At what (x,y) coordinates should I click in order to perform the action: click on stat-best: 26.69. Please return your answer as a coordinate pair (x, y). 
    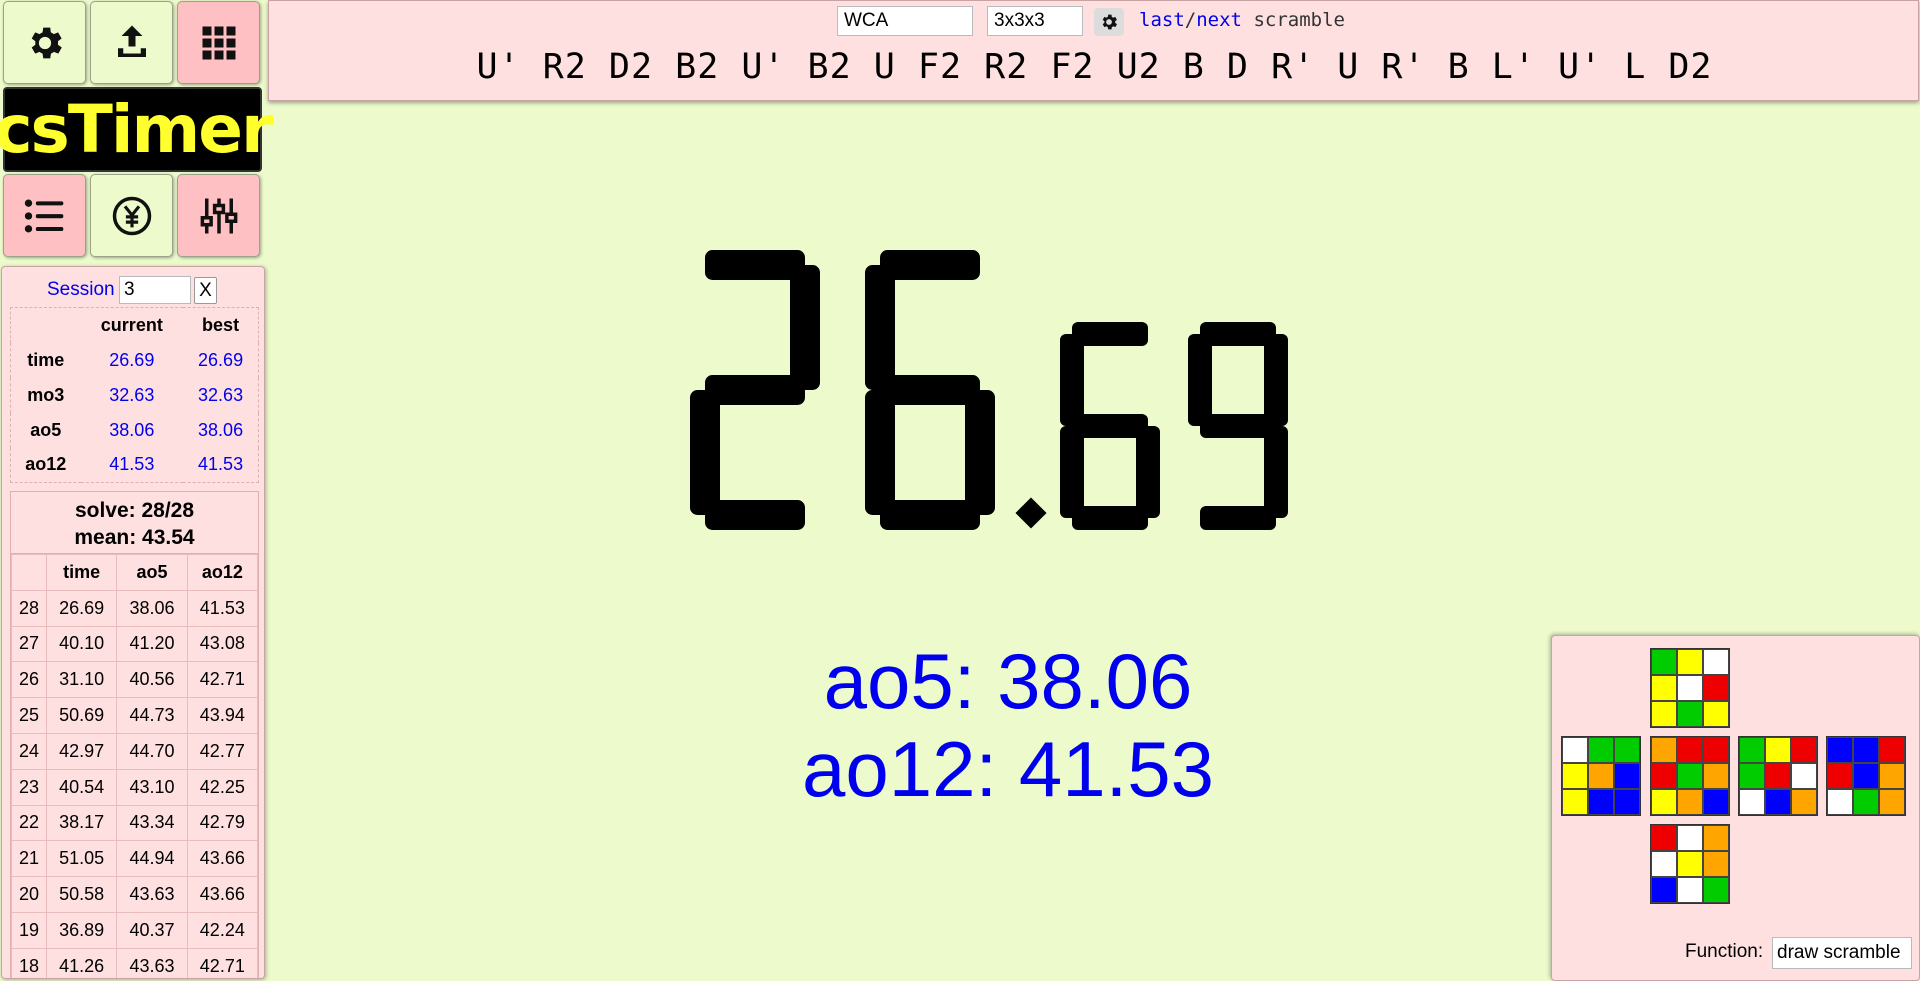
    Looking at the image, I should click on (220, 360).